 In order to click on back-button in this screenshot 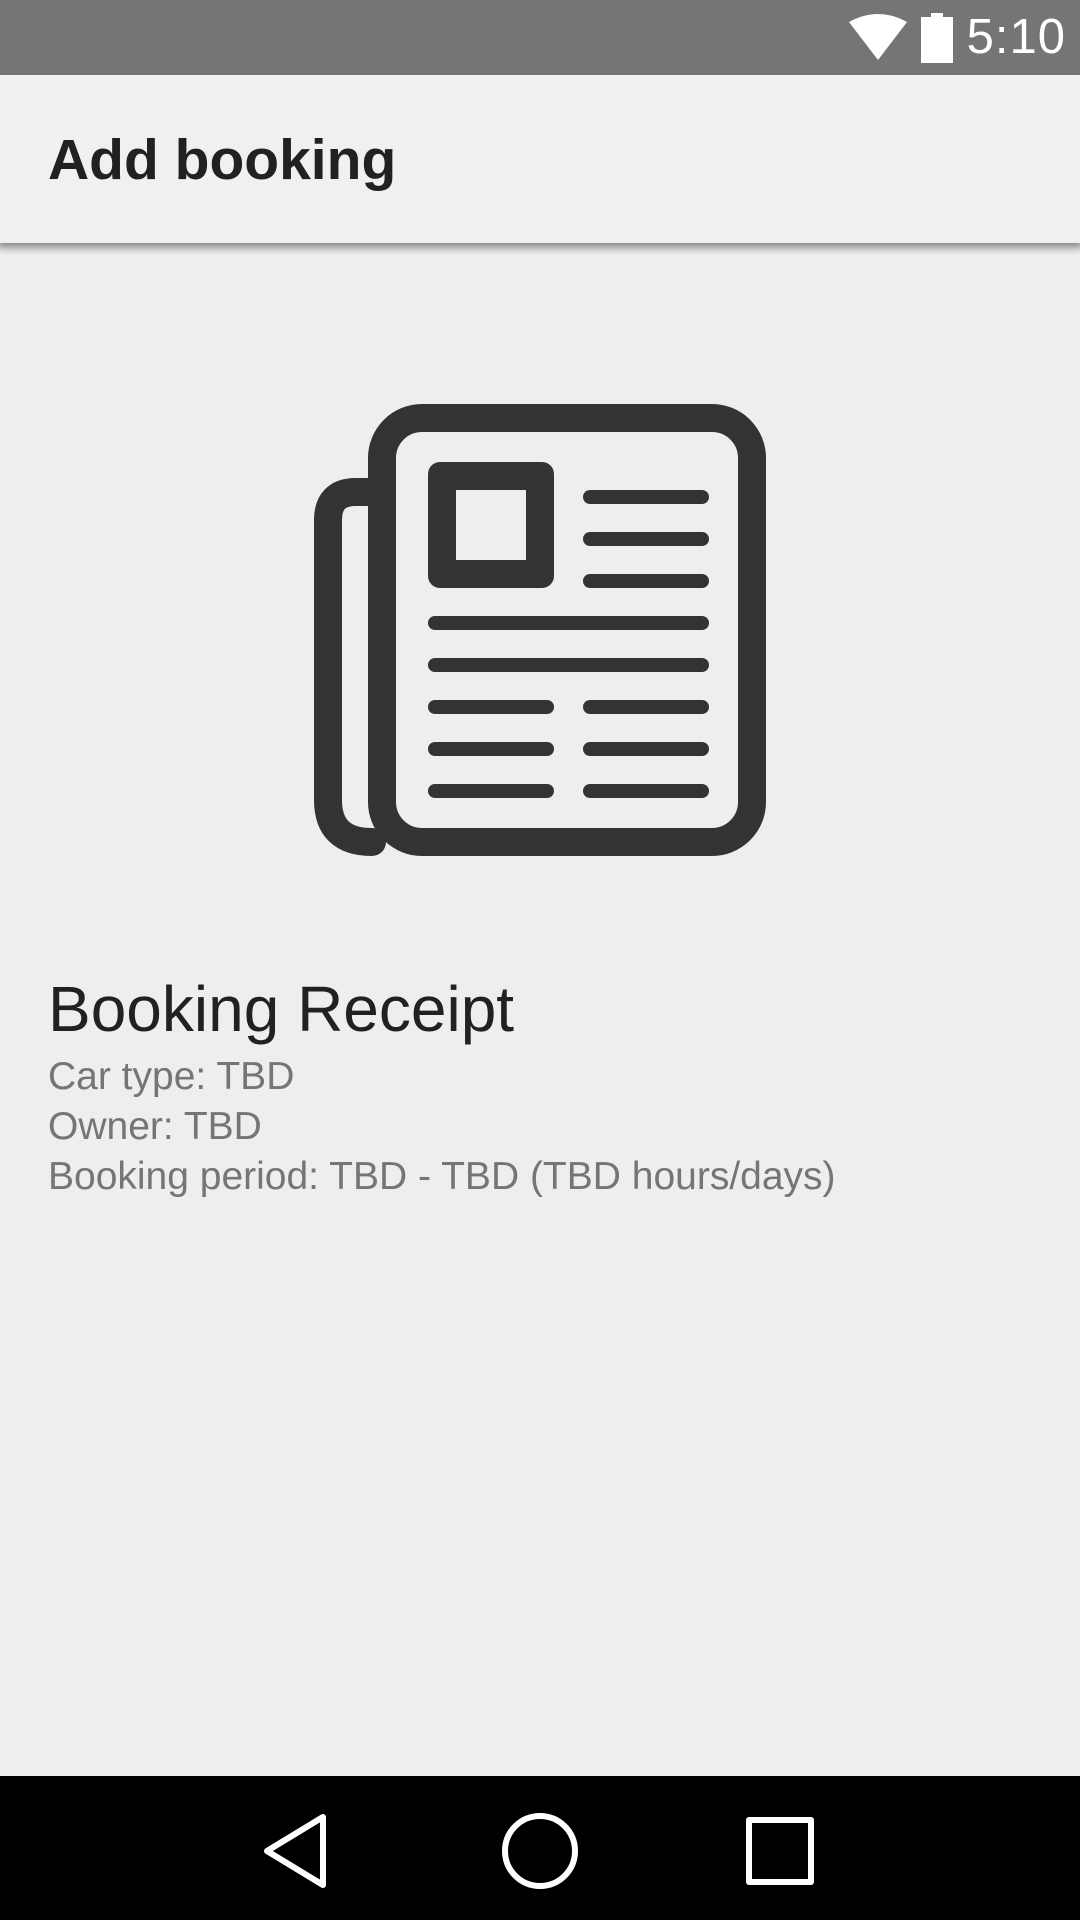, I will do `click(296, 1851)`.